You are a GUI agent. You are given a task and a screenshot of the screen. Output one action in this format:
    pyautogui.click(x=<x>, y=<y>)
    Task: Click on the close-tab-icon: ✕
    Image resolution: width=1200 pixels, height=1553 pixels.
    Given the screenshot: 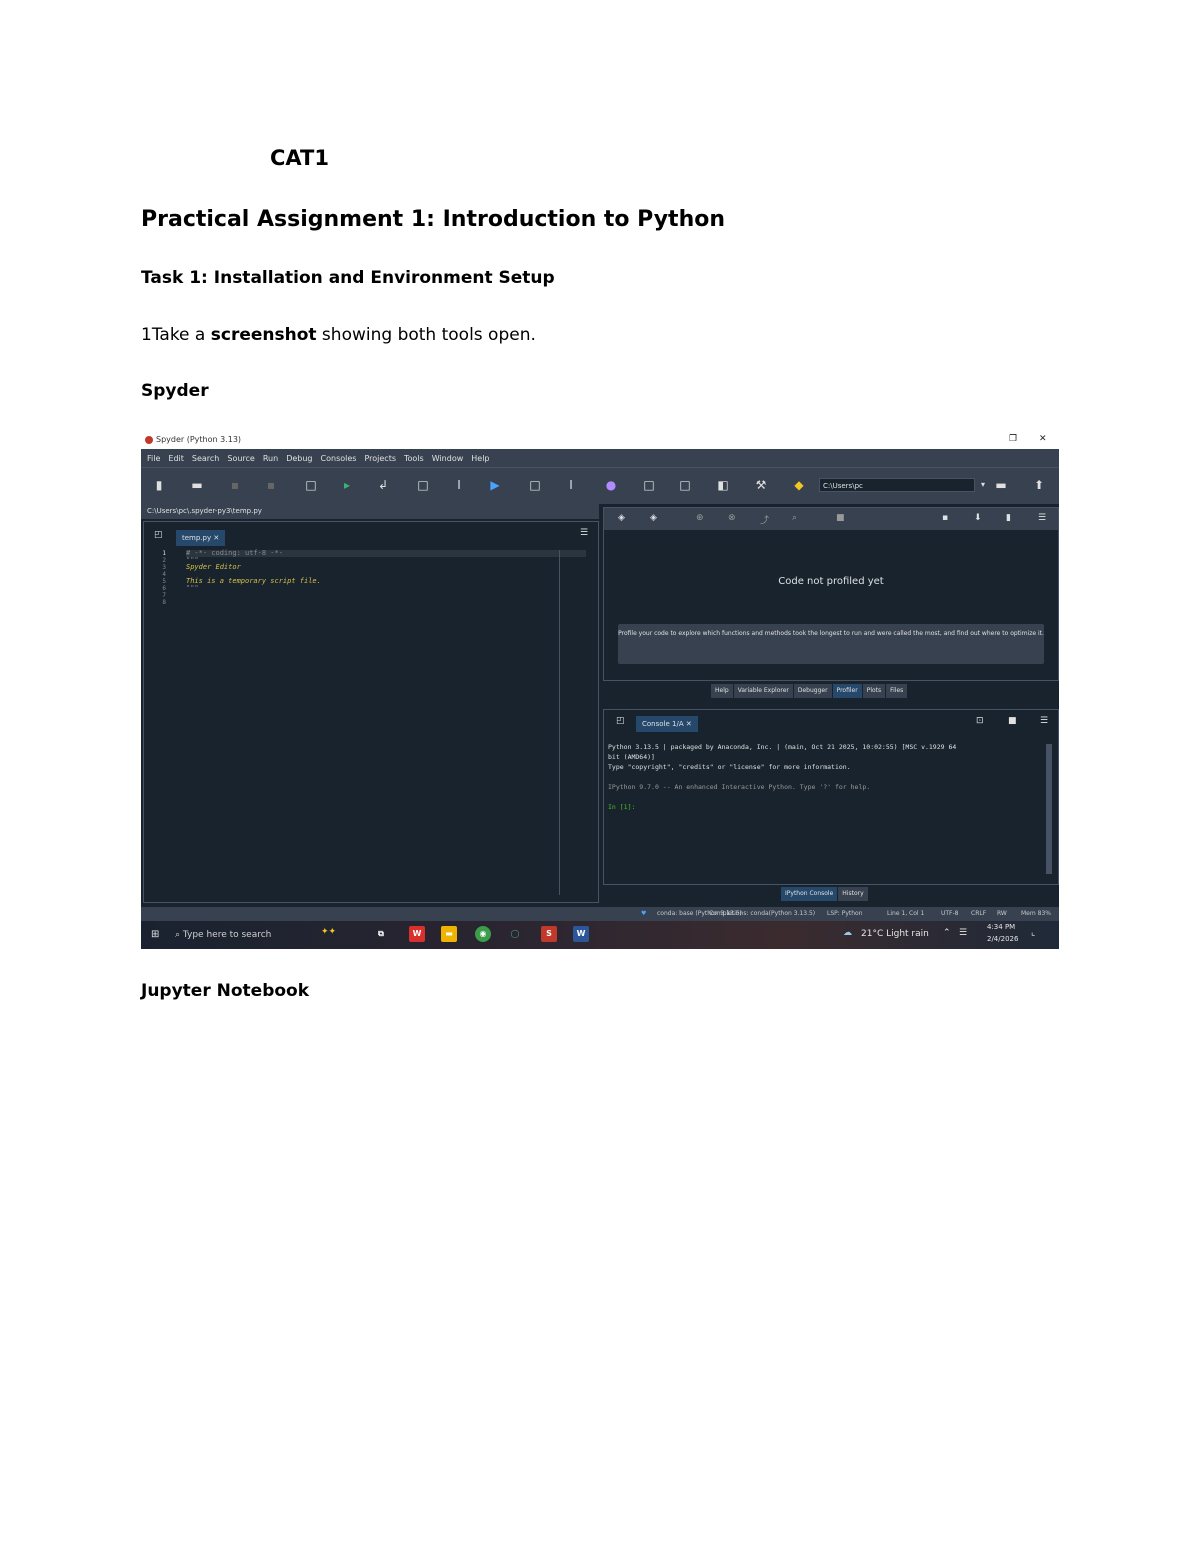 What is the action you would take?
    pyautogui.click(x=216, y=538)
    